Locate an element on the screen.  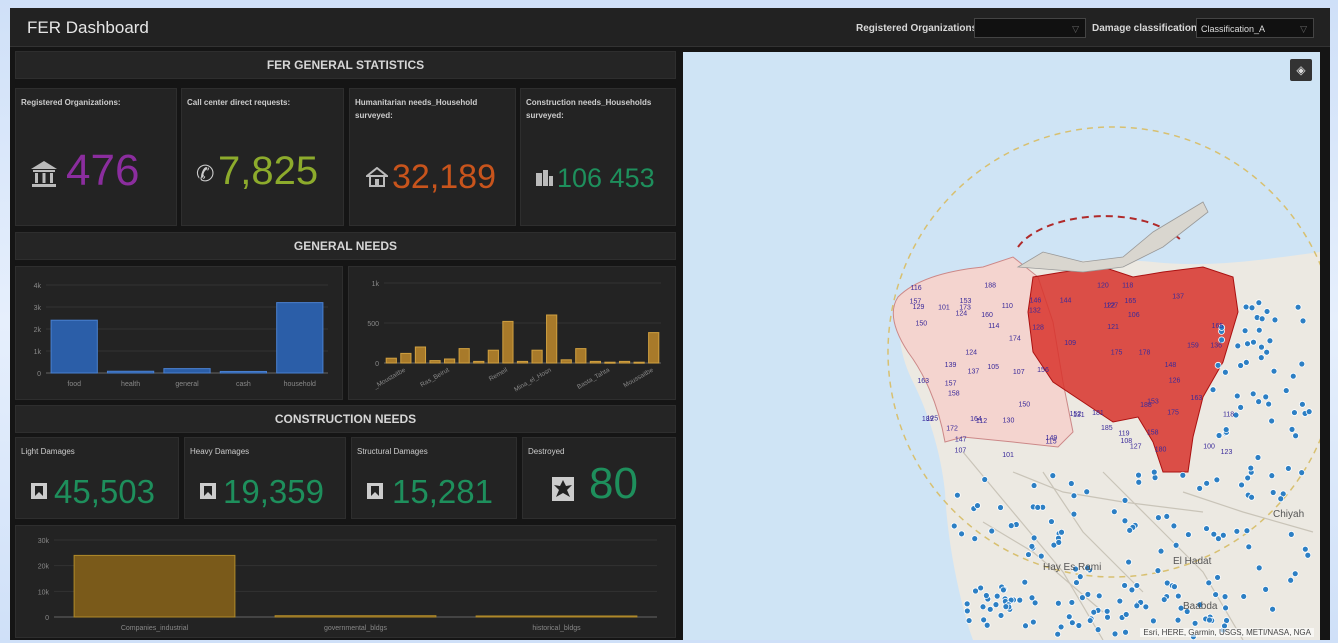
damage-filter-select: Classification_A ▽ is located at coordinates (1255, 28).